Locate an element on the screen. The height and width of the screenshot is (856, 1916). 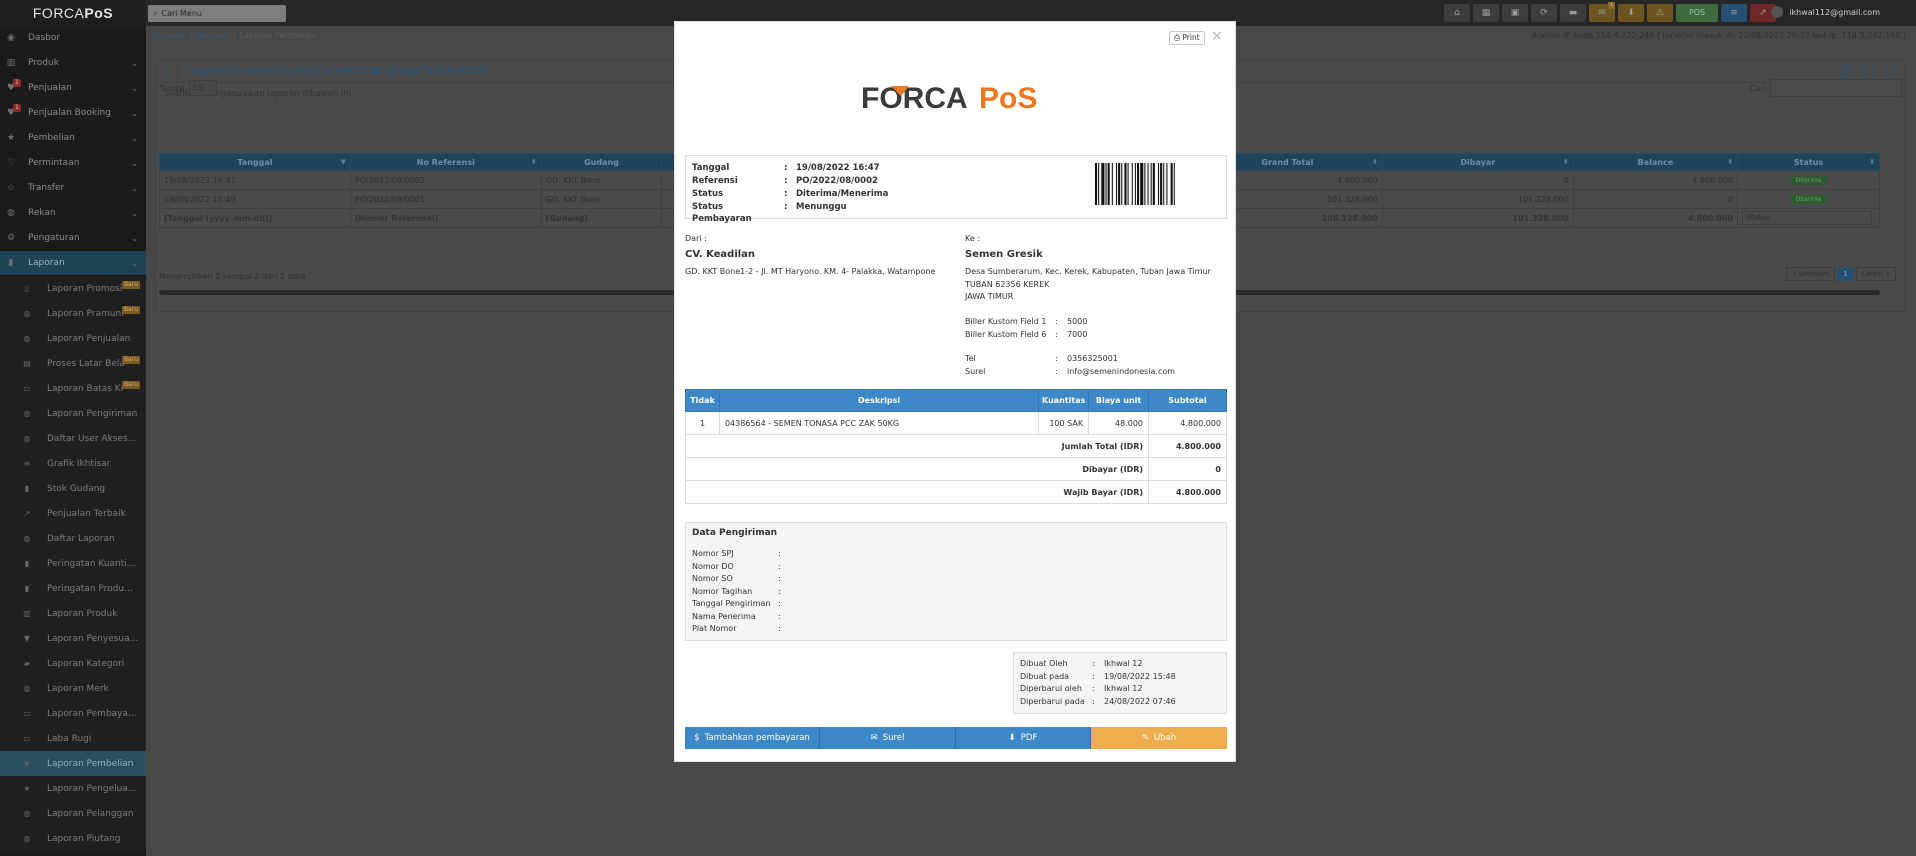
print-button: ⎙ Print is located at coordinates (1187, 38).